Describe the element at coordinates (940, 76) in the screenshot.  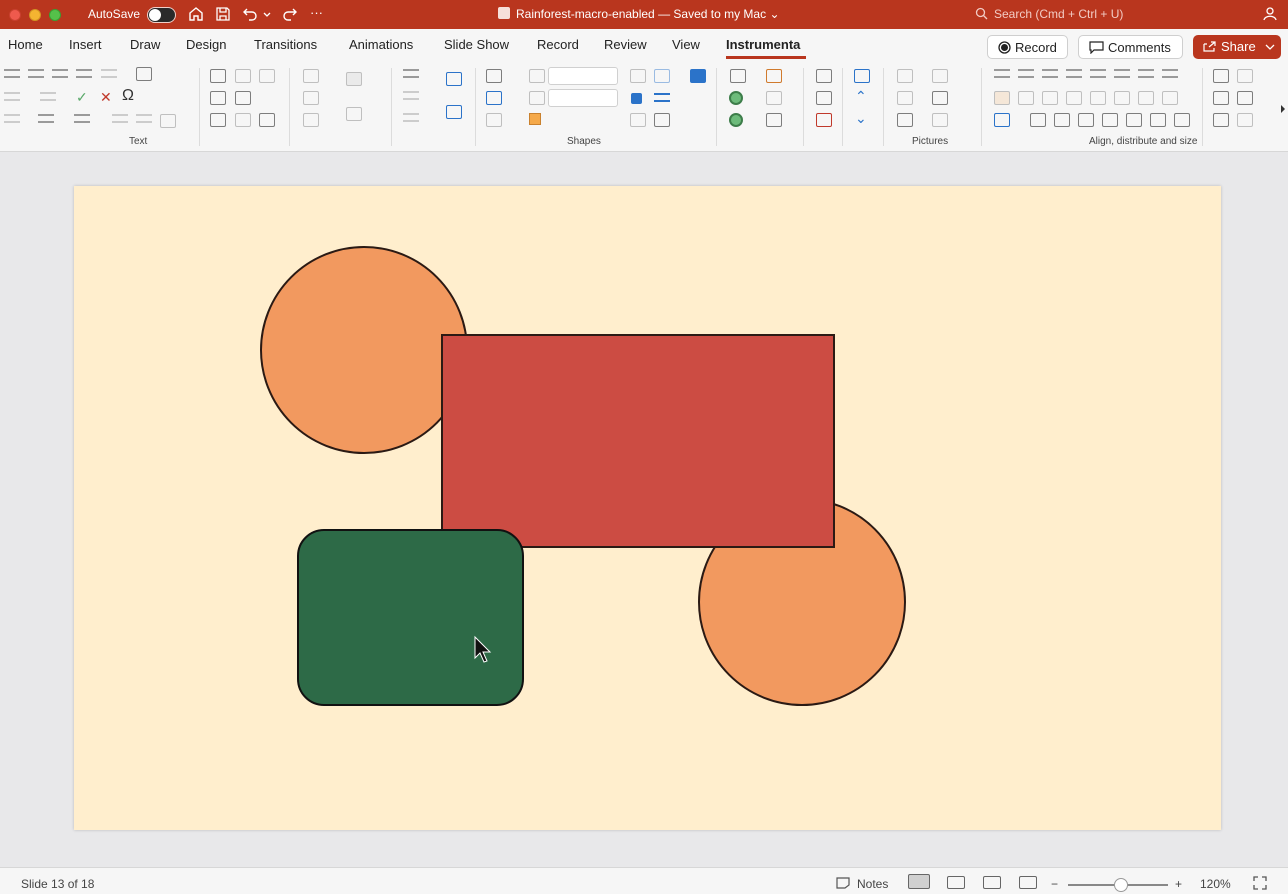
I see `picture-edit-icon` at that location.